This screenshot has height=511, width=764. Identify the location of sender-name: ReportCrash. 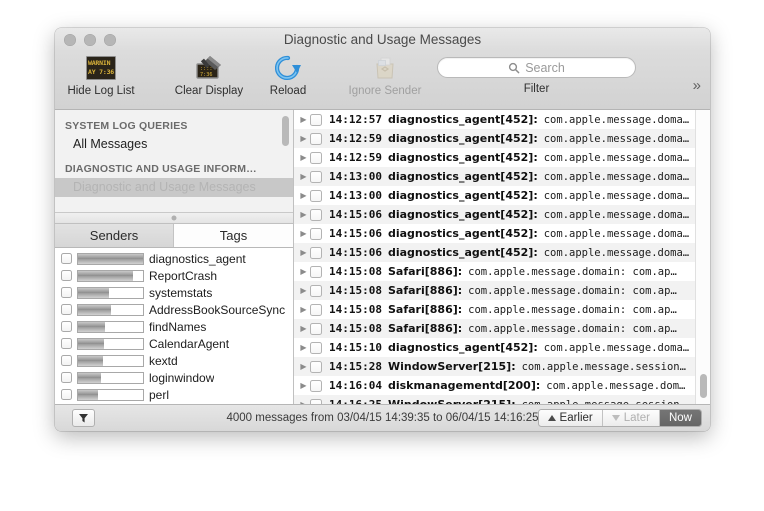
(183, 275).